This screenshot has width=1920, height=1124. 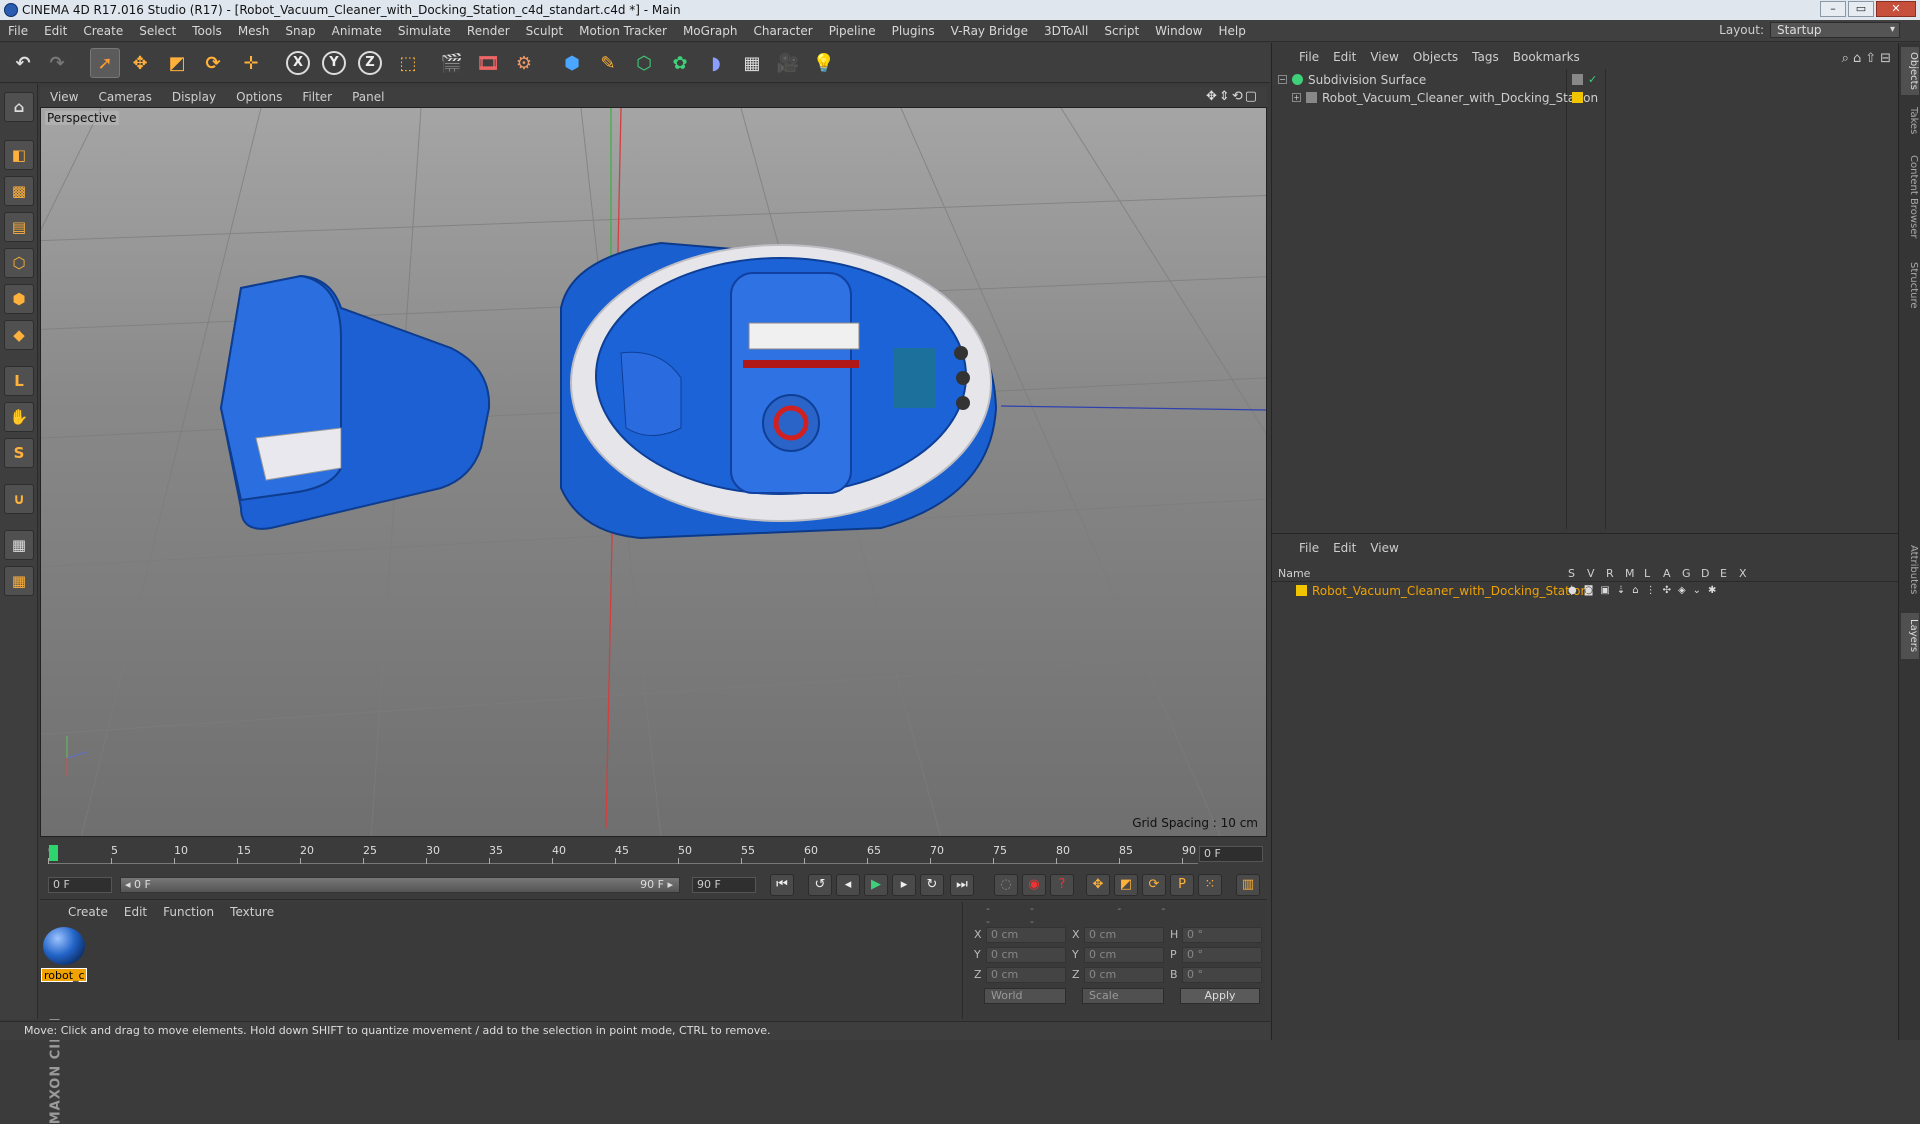 I want to click on y-axis-lock-icon: Y, so click(x=334, y=63).